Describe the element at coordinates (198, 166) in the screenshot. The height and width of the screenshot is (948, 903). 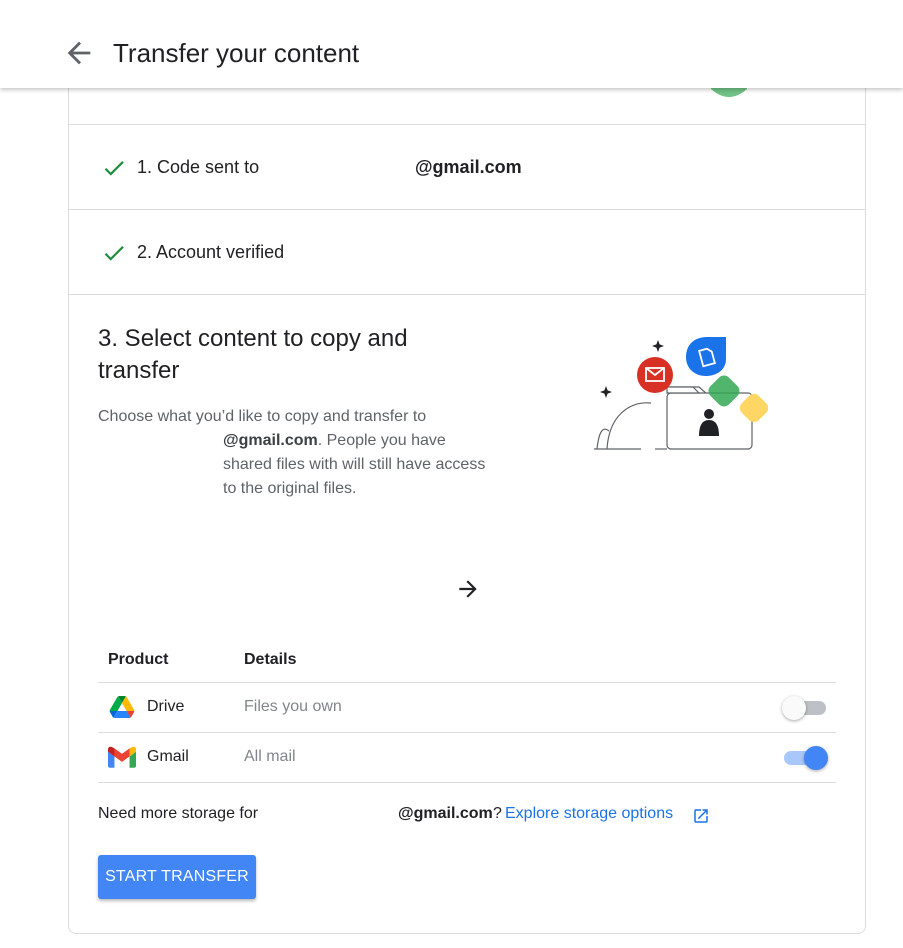
I see `step-label: 1. Code sent to` at that location.